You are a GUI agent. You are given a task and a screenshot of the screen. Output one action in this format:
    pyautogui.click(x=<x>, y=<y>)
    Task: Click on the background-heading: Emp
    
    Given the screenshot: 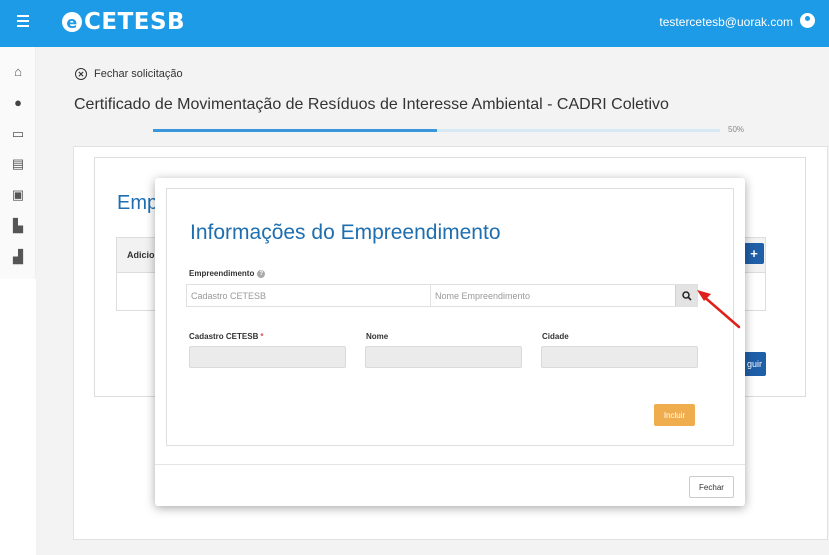 What is the action you would take?
    pyautogui.click(x=138, y=203)
    